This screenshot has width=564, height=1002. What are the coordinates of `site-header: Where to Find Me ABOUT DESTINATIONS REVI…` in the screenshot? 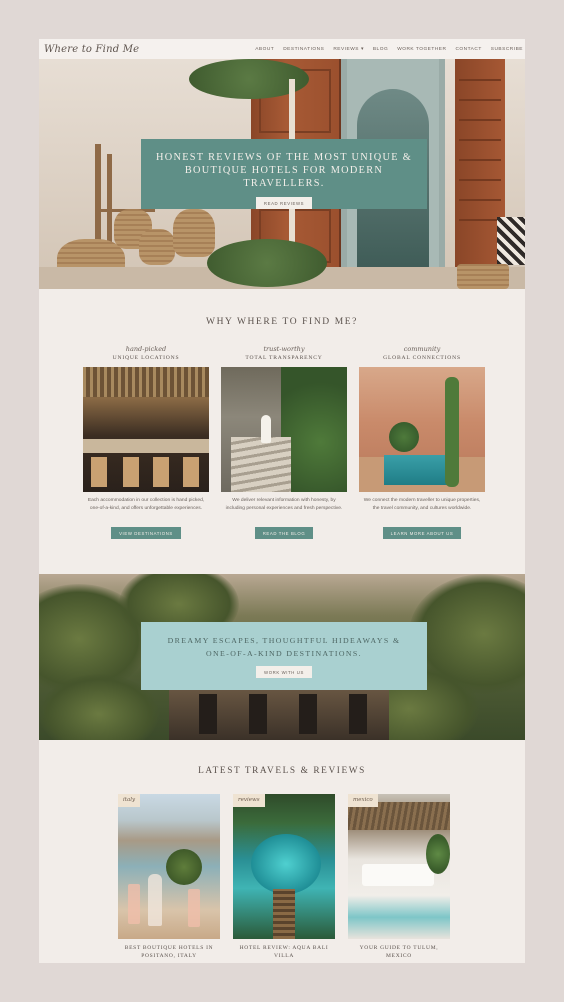 It's located at (282, 49).